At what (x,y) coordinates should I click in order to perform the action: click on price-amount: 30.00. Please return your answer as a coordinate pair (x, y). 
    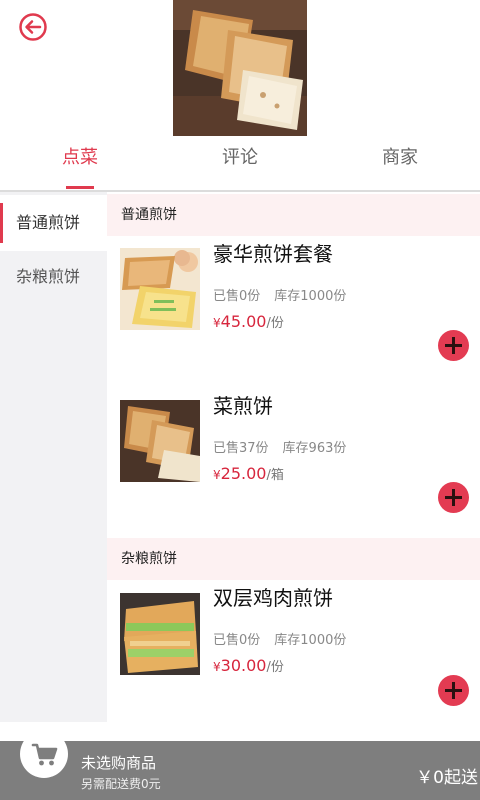
    Looking at the image, I should click on (243, 665).